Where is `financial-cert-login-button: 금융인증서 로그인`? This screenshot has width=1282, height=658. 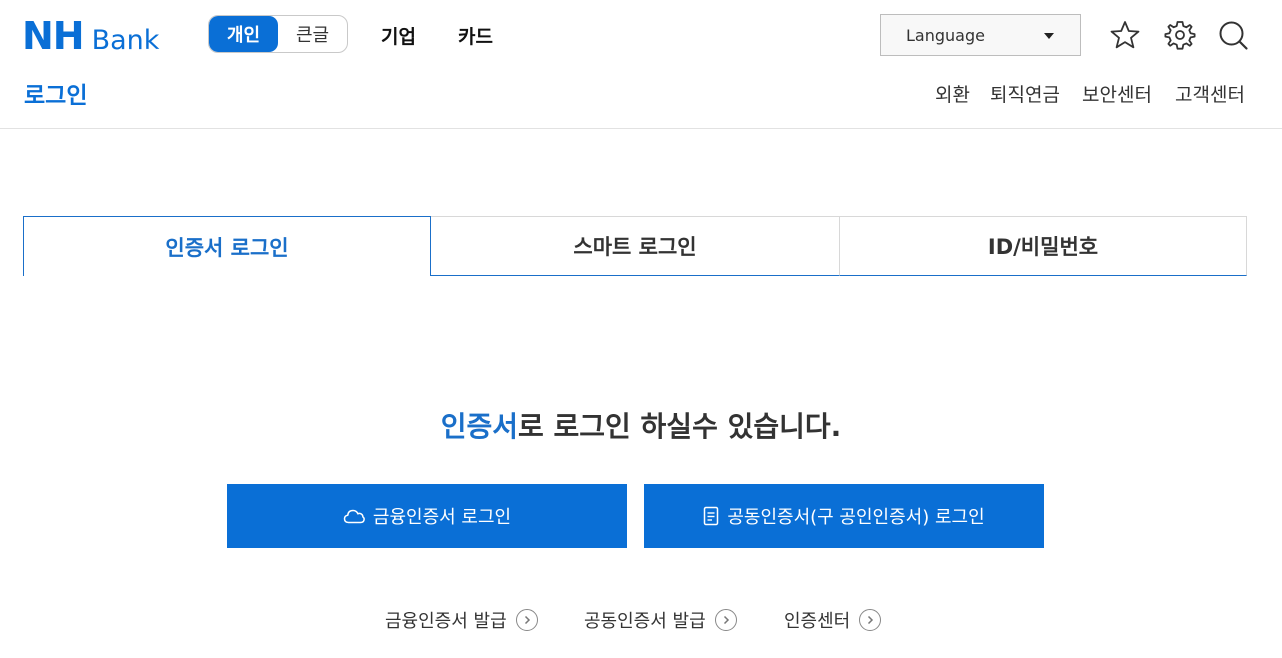 financial-cert-login-button: 금융인증서 로그인 is located at coordinates (427, 516).